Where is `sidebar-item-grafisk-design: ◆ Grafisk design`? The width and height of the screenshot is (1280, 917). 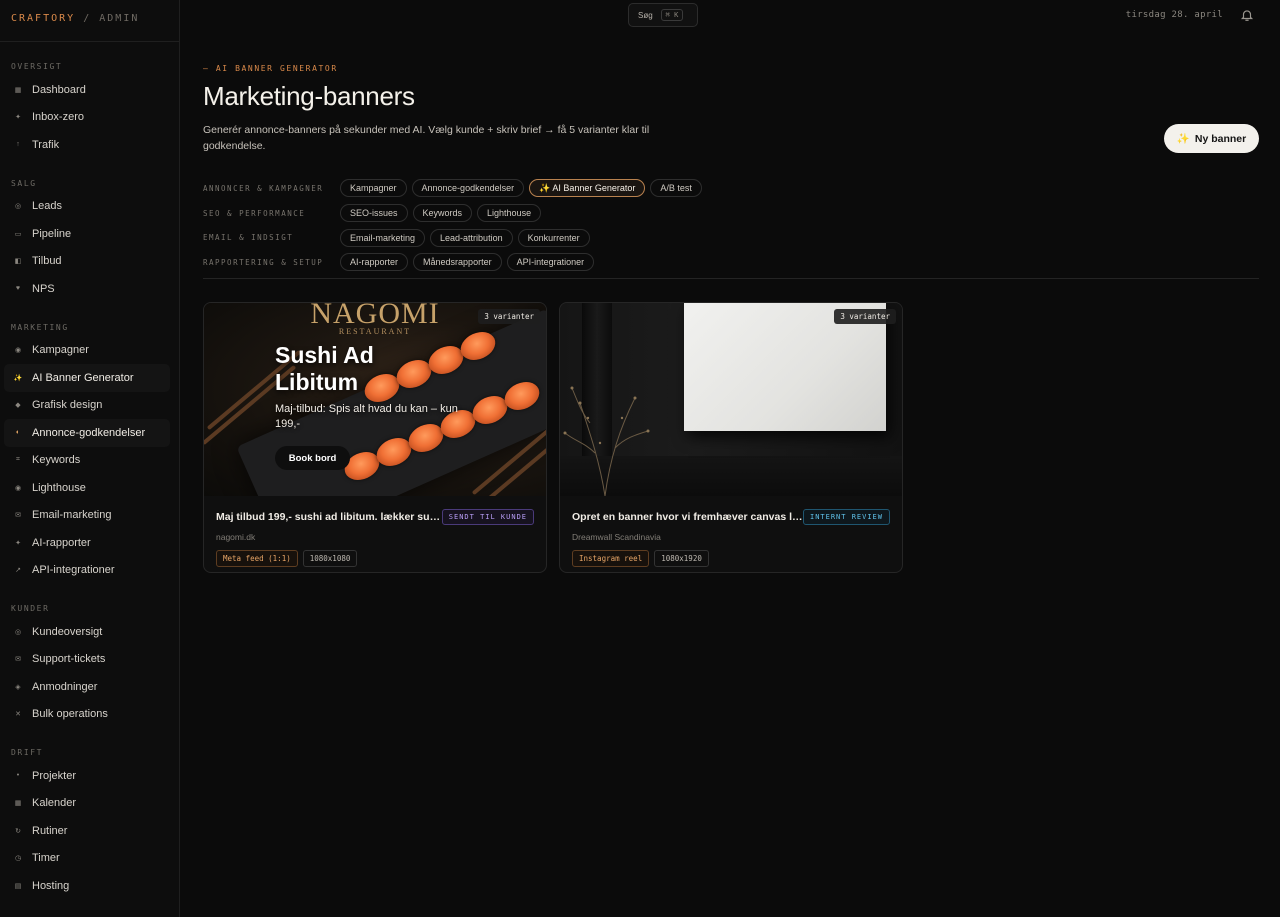
sidebar-item-grafisk-design: ◆ Grafisk design is located at coordinates (87, 406).